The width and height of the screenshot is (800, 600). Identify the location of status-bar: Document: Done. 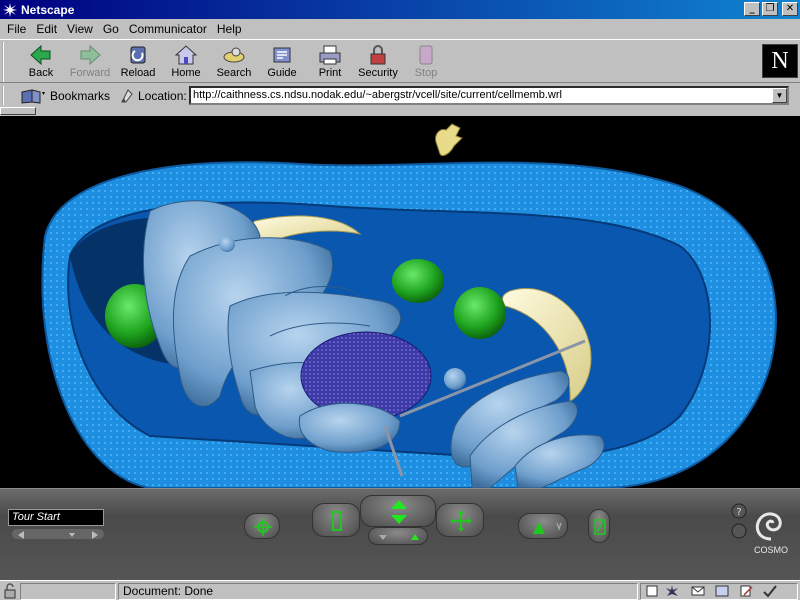
(400, 590).